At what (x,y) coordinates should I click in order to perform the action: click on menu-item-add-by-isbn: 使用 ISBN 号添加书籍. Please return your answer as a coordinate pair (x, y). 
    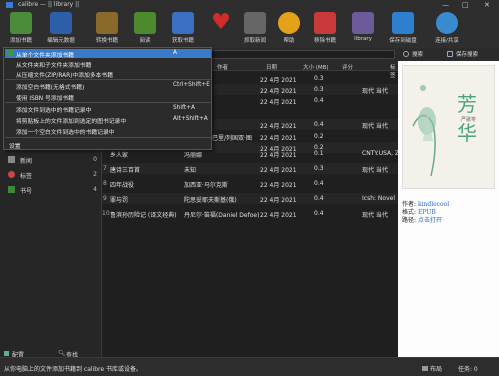
    Looking at the image, I should click on (108, 97).